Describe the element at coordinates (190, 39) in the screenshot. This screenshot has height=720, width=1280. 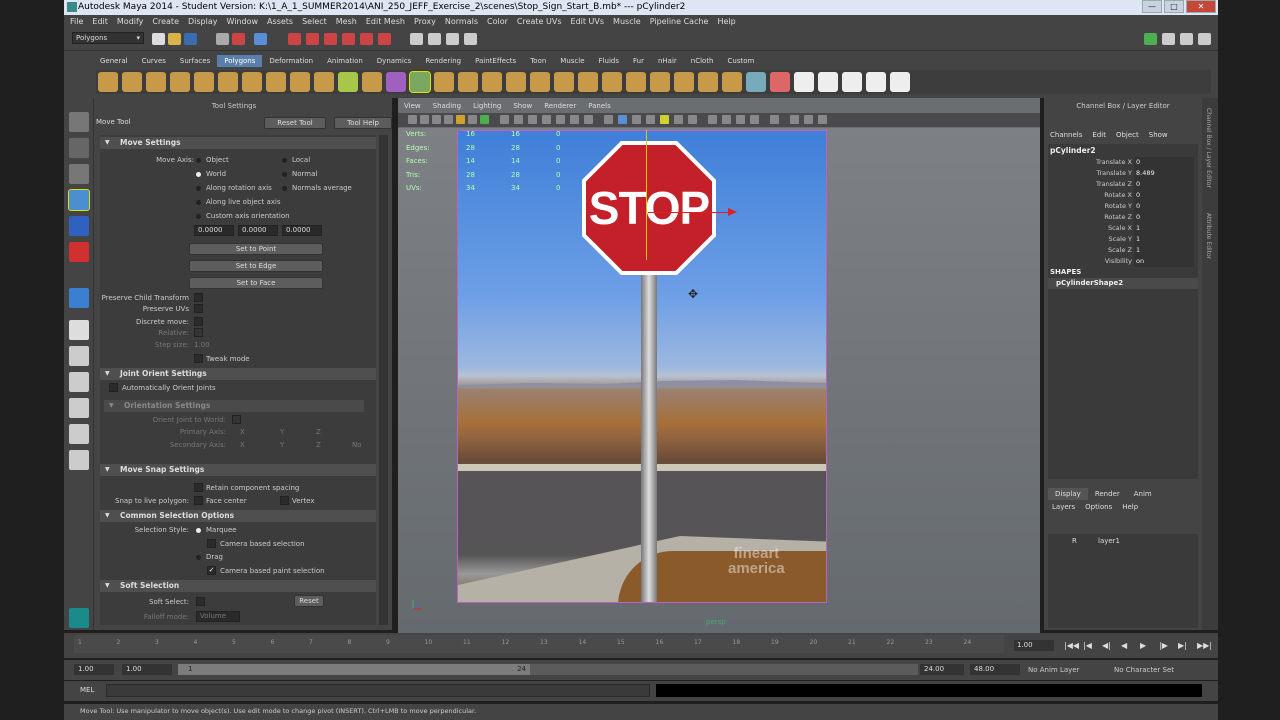
I see `save-scene-icon` at that location.